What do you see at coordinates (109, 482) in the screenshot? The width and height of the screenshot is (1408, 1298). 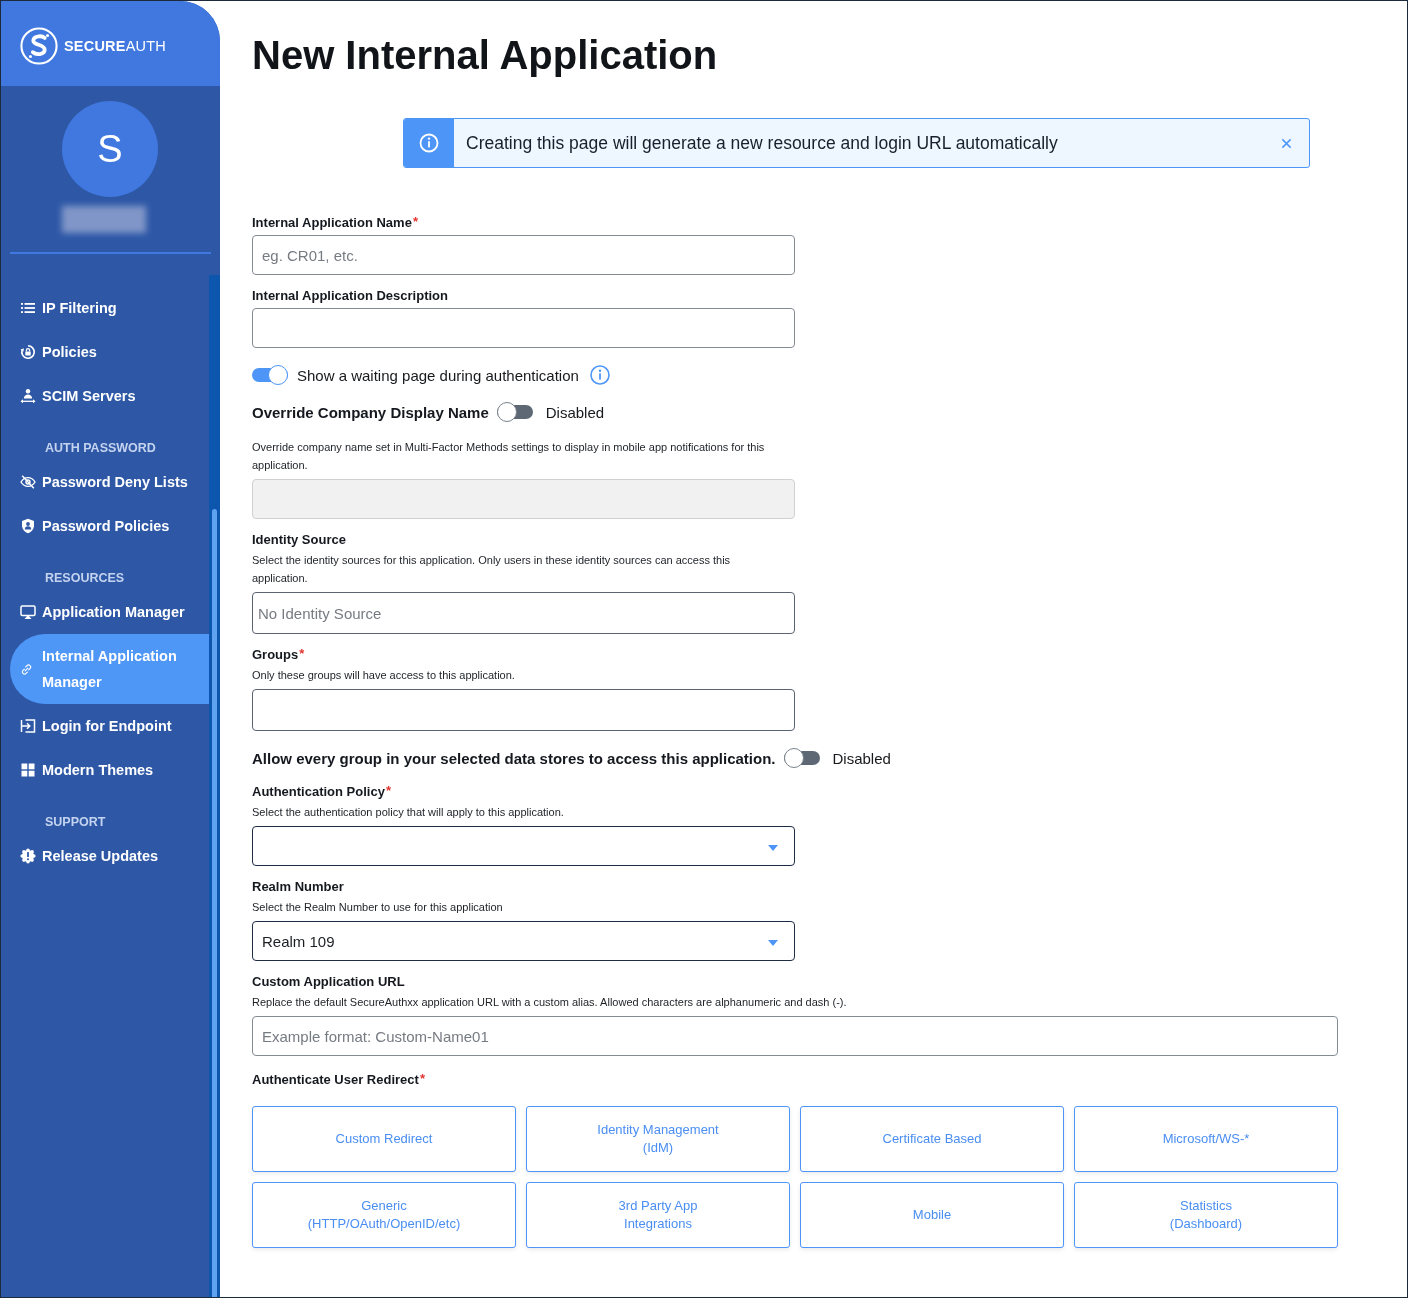 I see `sidebar-link: Password Deny Lists` at bounding box center [109, 482].